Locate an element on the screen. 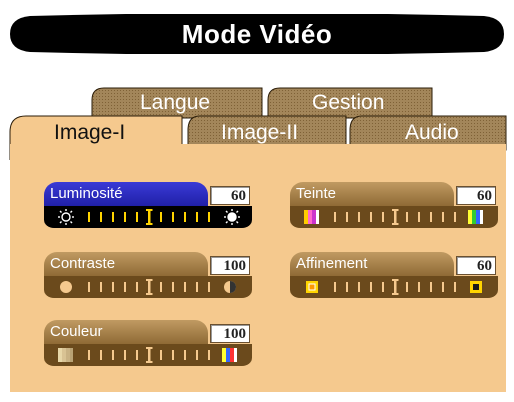 The image size is (514, 402). teinte-label: Teinte is located at coordinates (316, 193).